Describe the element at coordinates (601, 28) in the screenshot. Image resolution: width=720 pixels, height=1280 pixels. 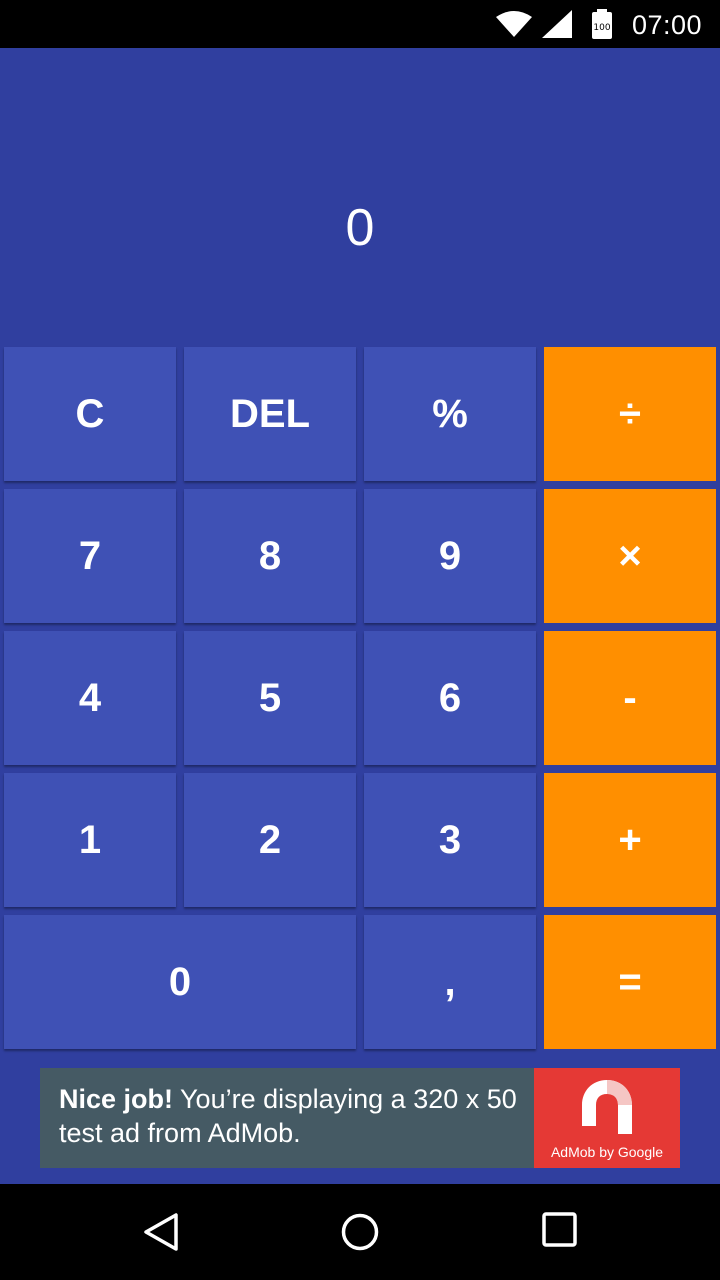
I see `battery-level: 100` at that location.